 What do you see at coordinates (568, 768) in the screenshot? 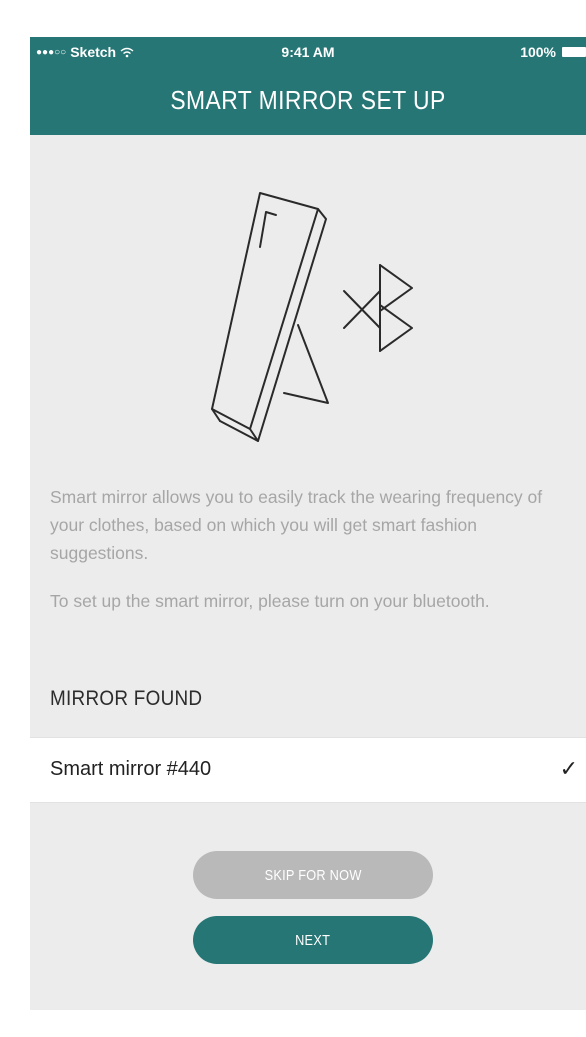
I see `checkmark-icon: ✓` at bounding box center [568, 768].